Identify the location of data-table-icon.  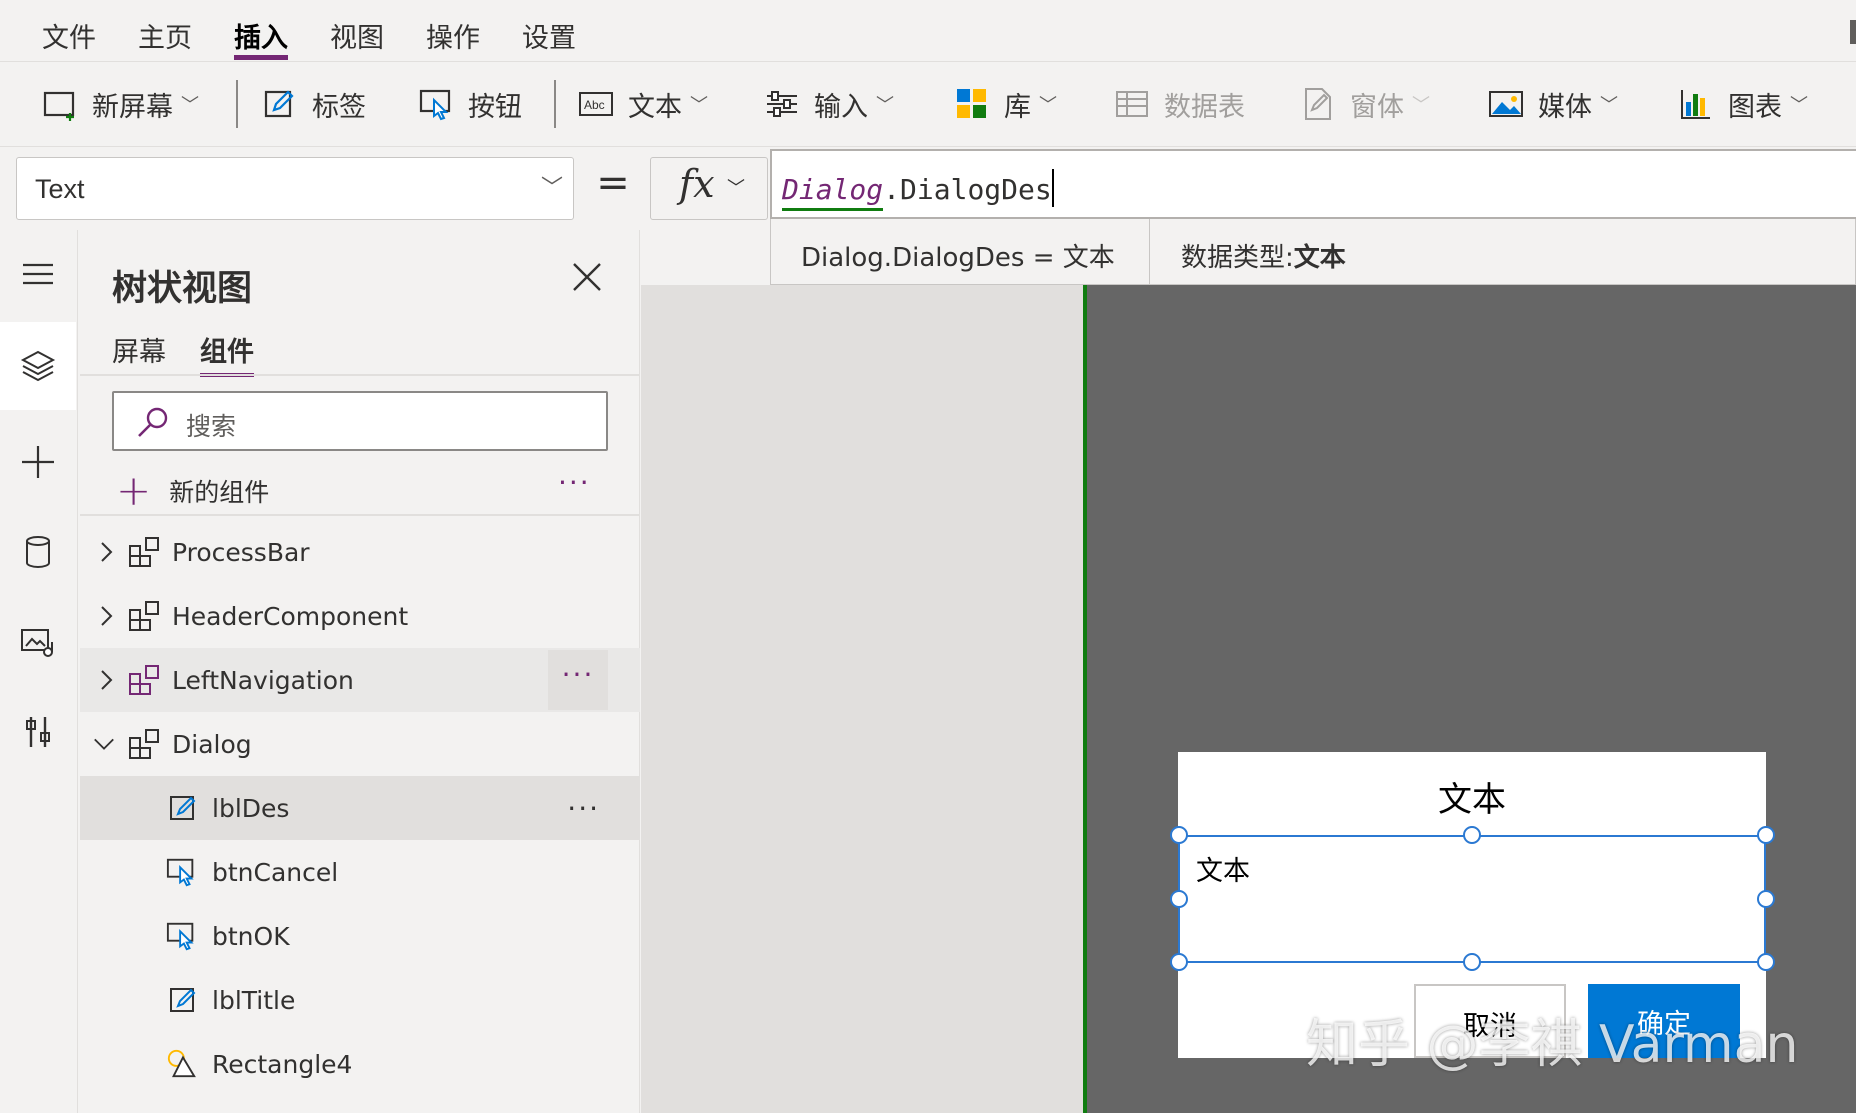
(1132, 104).